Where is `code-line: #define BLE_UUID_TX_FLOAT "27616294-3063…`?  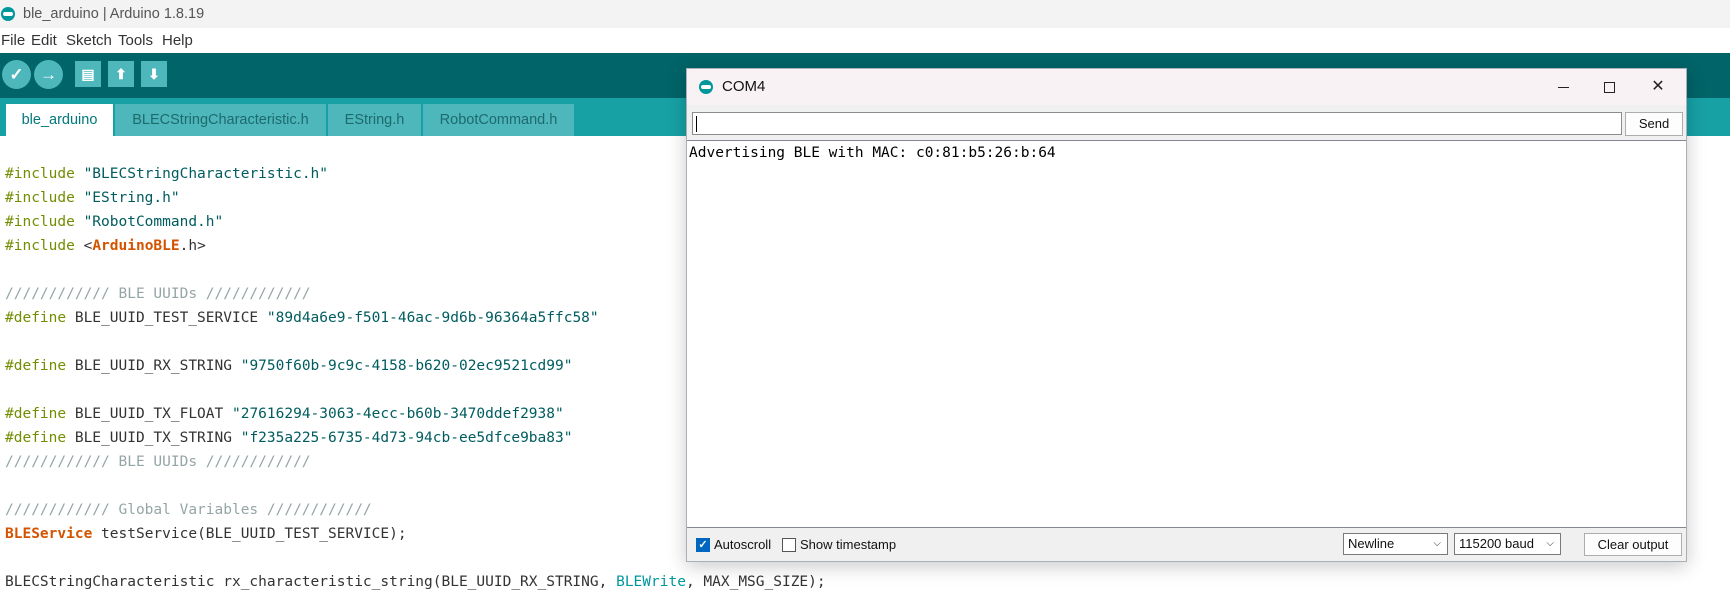
code-line: #define BLE_UUID_TX_FLOAT "27616294-3063… is located at coordinates (284, 414).